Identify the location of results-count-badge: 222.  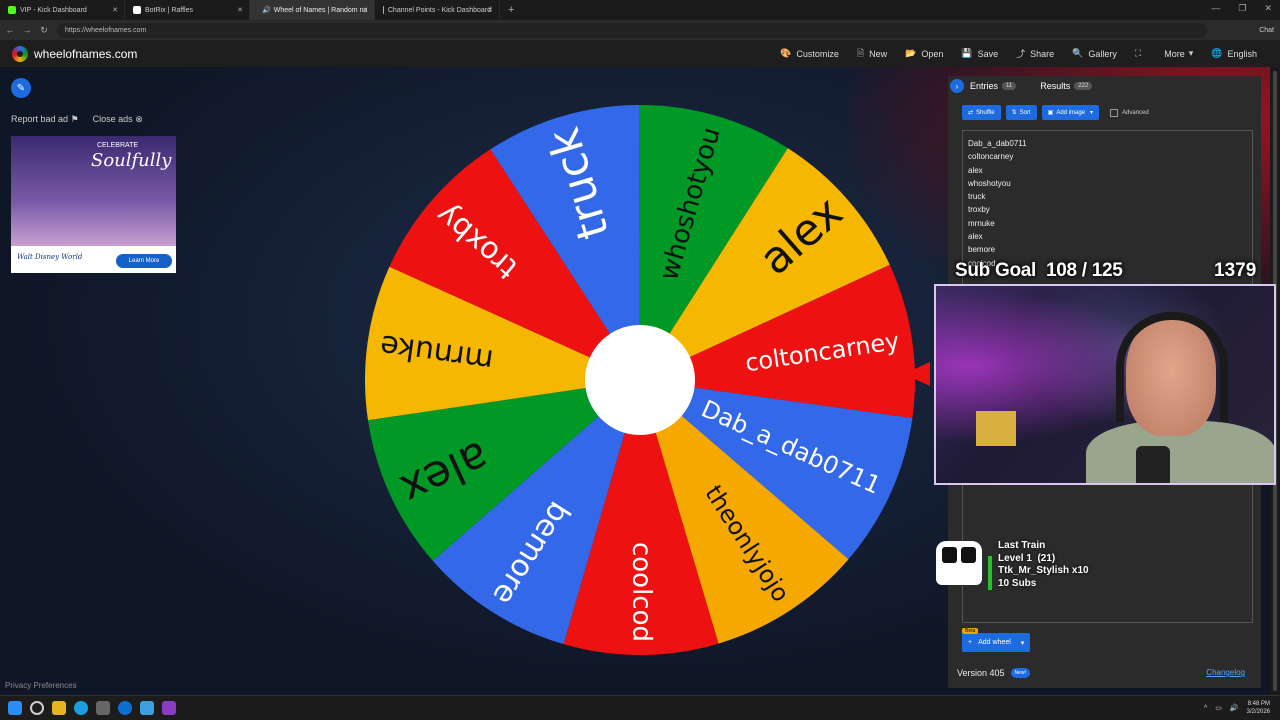
(1083, 86).